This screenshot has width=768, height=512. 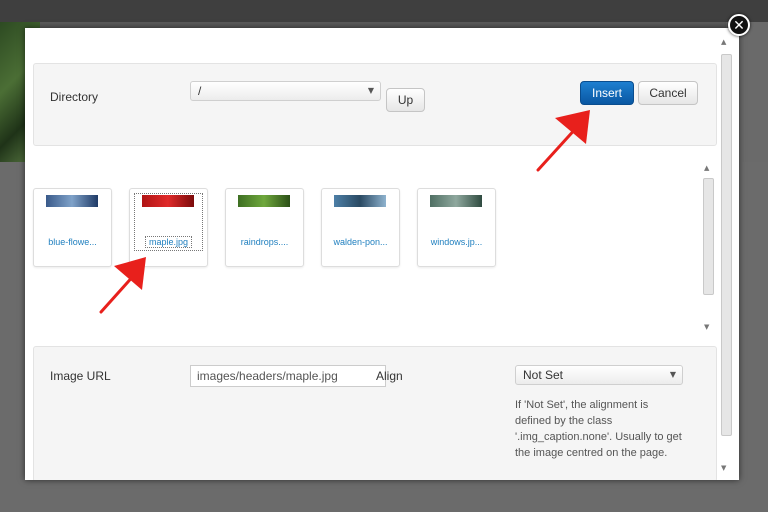 I want to click on up-button: Up, so click(x=405, y=100).